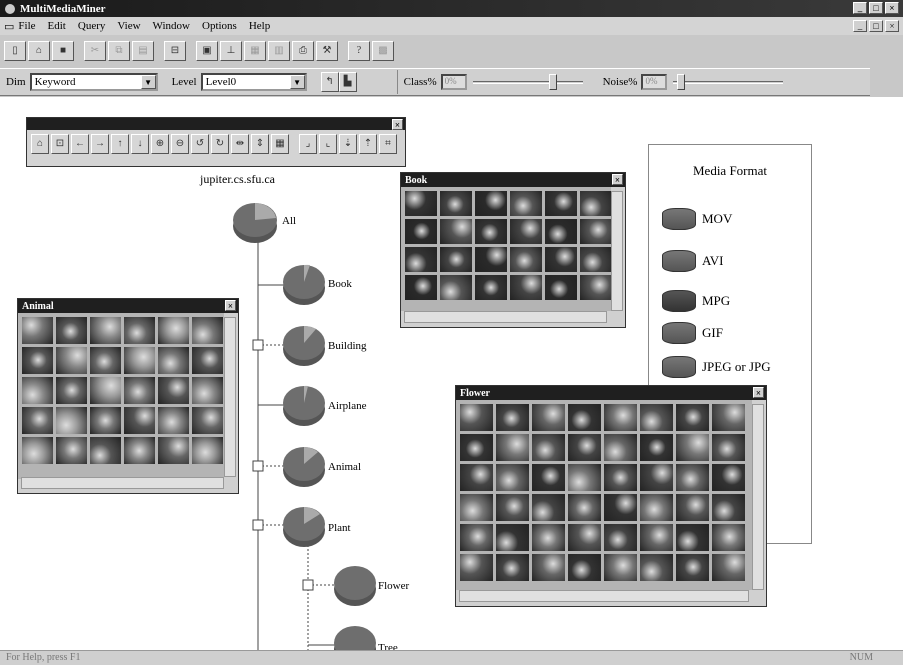  What do you see at coordinates (289, 221) in the screenshot?
I see `node-label-all: All` at bounding box center [289, 221].